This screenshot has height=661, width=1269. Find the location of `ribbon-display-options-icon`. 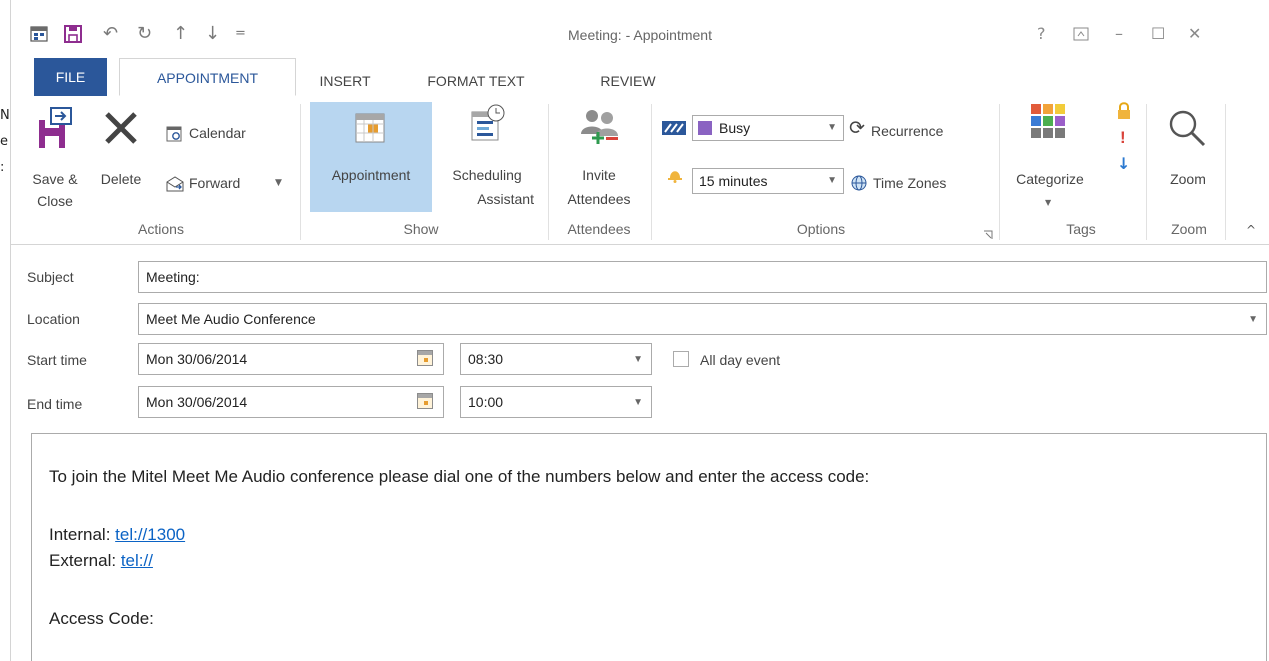

ribbon-display-options-icon is located at coordinates (1081, 35).